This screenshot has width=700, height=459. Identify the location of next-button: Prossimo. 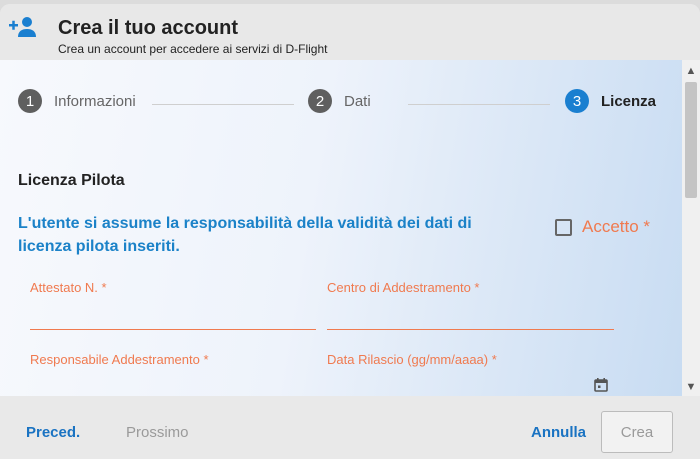
(157, 432).